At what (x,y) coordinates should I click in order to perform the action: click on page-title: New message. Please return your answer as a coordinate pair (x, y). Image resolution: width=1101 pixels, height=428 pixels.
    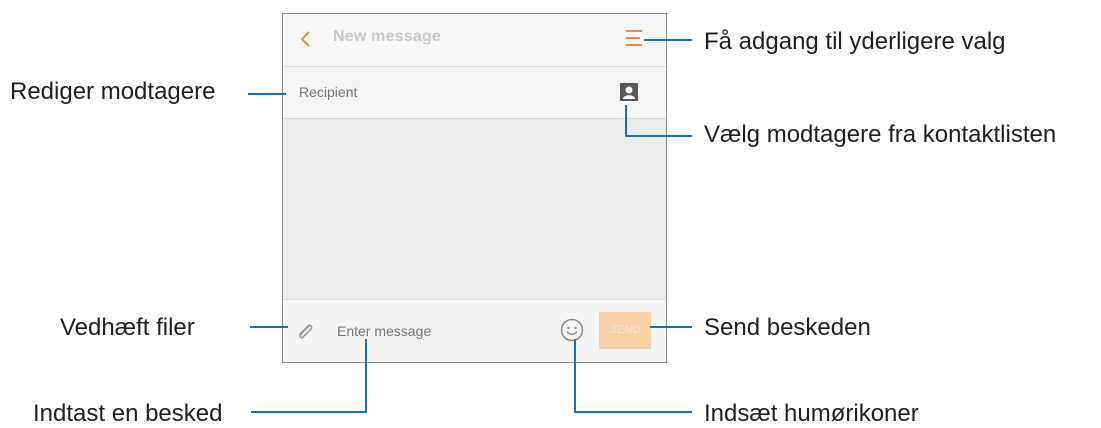
    Looking at the image, I should click on (387, 36).